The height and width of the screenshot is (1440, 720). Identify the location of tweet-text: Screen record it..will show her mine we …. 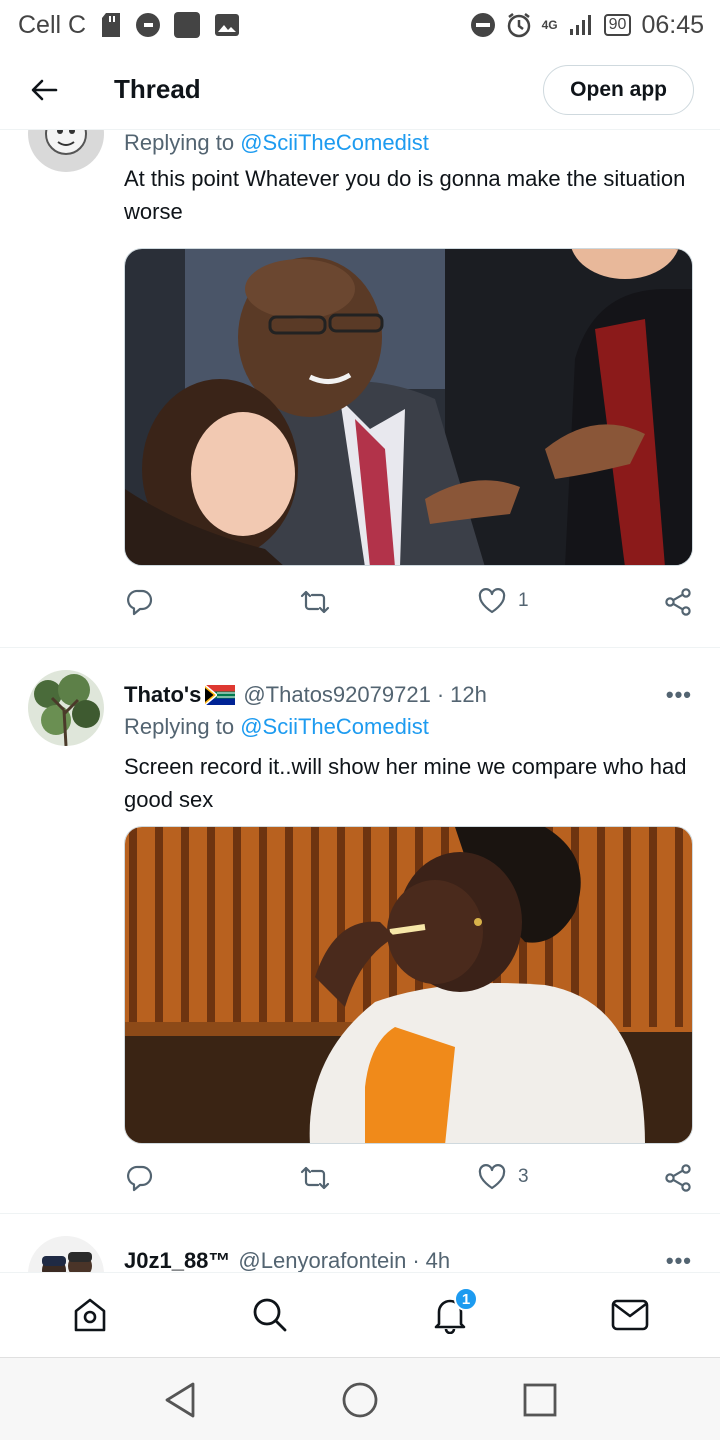
(405, 783).